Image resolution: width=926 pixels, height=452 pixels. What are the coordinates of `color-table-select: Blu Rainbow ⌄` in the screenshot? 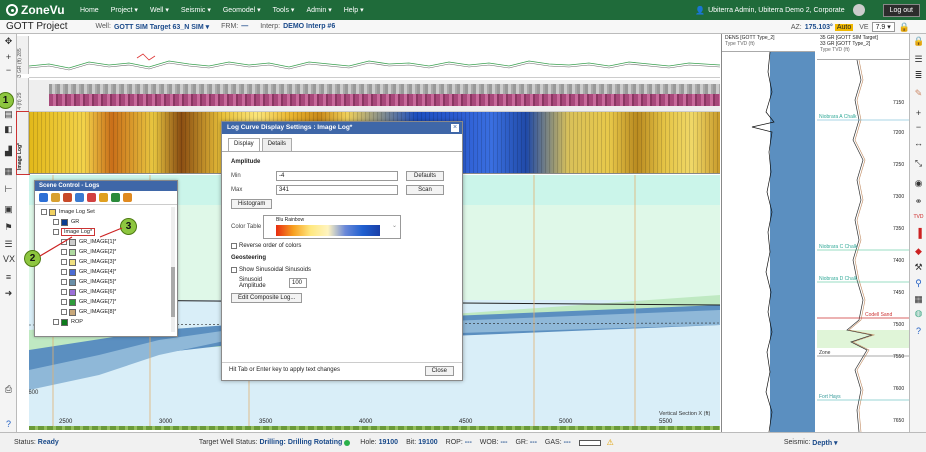 It's located at (332, 227).